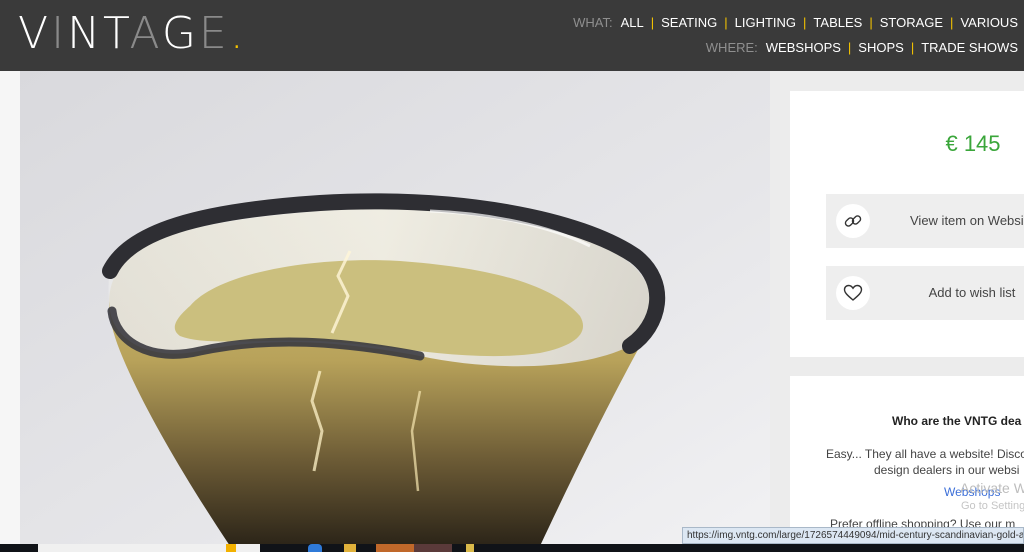 This screenshot has width=1024, height=552. I want to click on nav-tables: TABLES, so click(837, 22).